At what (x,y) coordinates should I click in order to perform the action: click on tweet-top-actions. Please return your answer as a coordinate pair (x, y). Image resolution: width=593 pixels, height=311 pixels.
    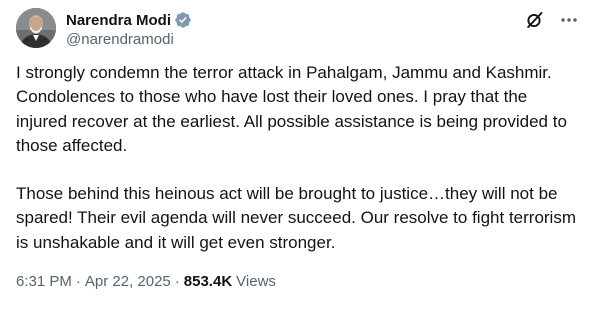
    Looking at the image, I should click on (552, 20).